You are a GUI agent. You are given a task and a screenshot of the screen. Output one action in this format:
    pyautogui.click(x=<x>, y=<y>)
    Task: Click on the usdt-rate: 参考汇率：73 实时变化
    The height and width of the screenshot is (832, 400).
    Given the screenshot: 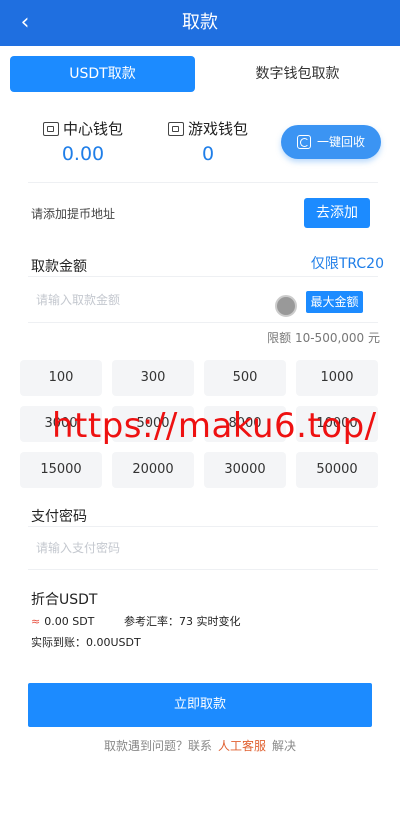 What is the action you would take?
    pyautogui.click(x=182, y=621)
    